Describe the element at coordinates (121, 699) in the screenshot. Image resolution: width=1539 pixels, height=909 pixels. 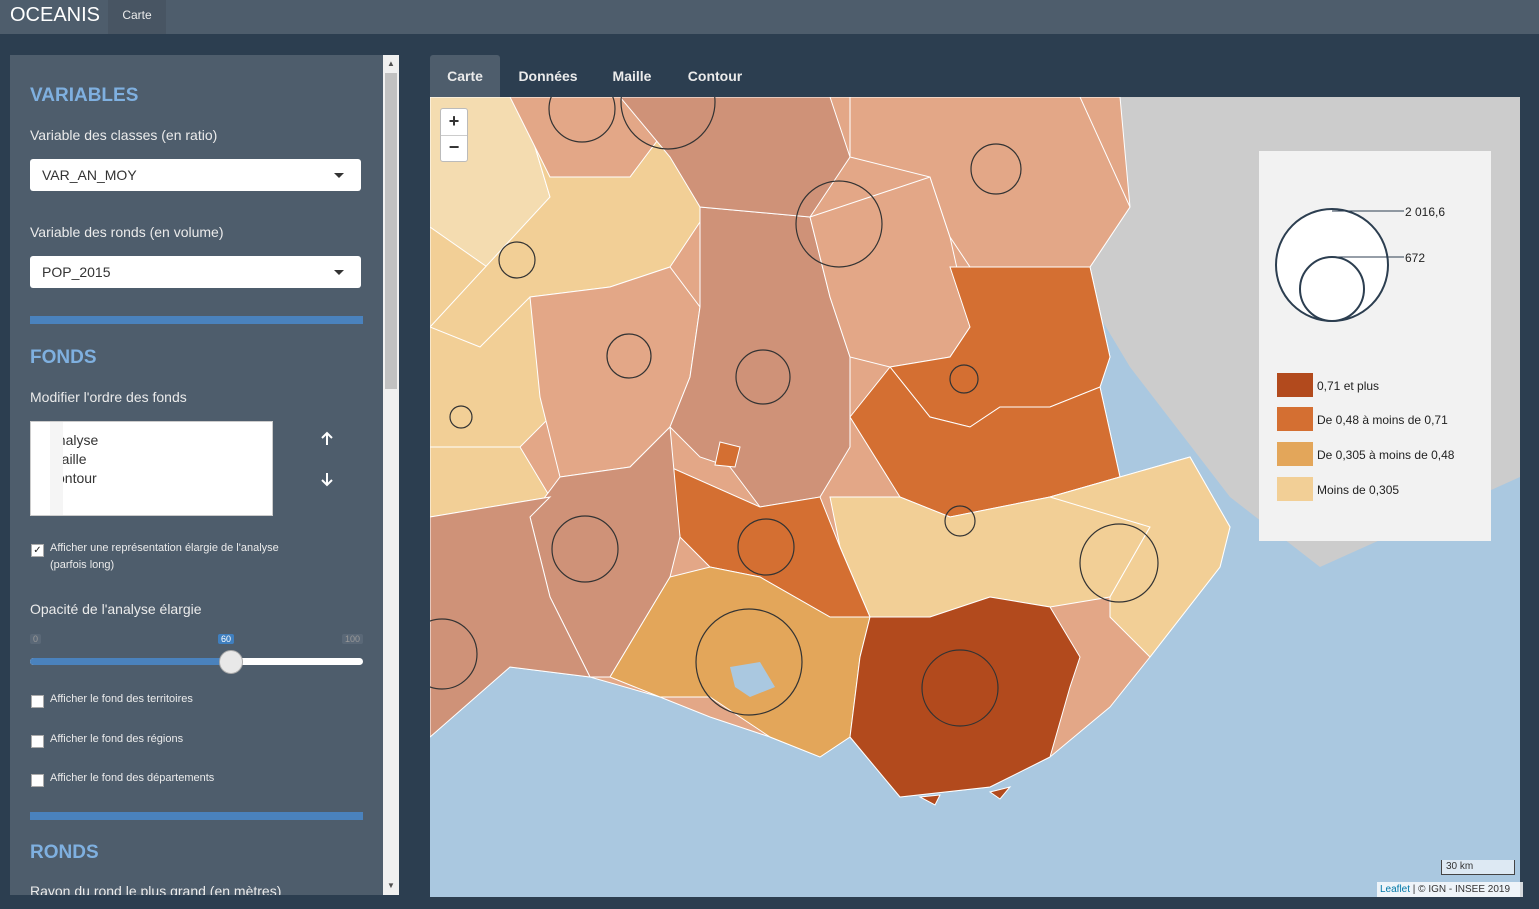
I see `territories-label: Afficher le fond des territoires` at that location.